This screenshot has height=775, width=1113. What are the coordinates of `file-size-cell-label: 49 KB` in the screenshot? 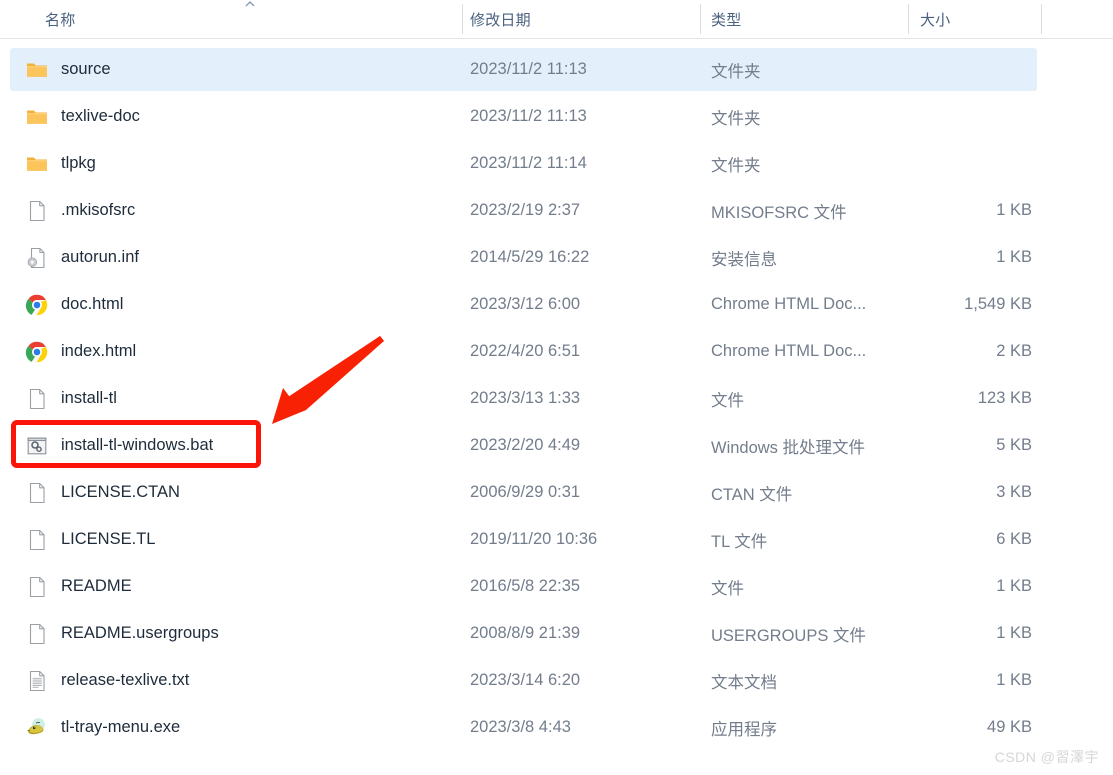 It's located at (1009, 727).